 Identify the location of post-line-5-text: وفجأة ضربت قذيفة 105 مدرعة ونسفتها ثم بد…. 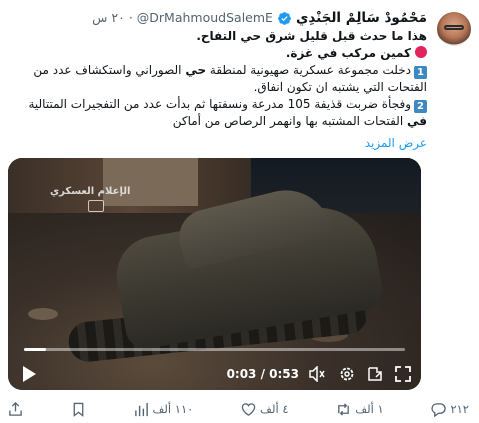
(219, 104).